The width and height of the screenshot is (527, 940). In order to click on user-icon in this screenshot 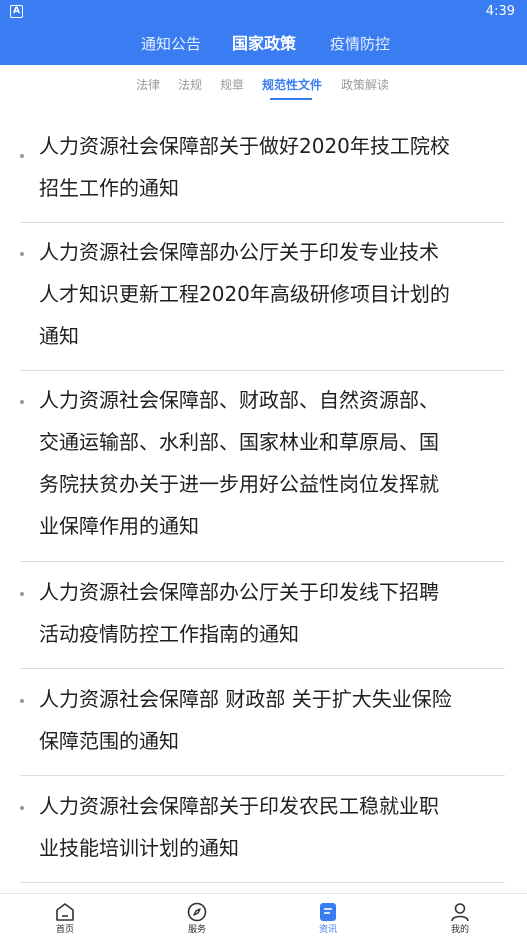, I will do `click(460, 912)`.